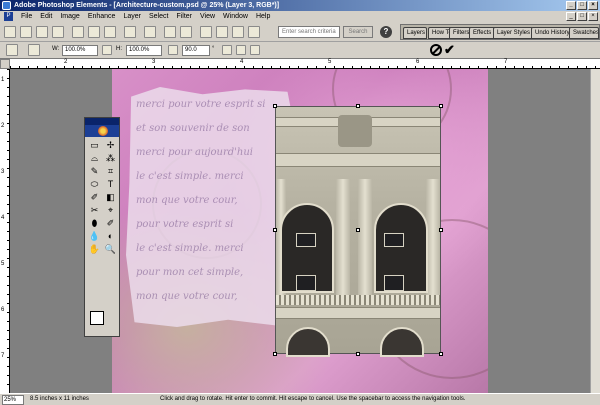 The height and width of the screenshot is (405, 600). Describe the element at coordinates (110, 197) in the screenshot. I see `cookie-cutter-icon: ◧` at that location.